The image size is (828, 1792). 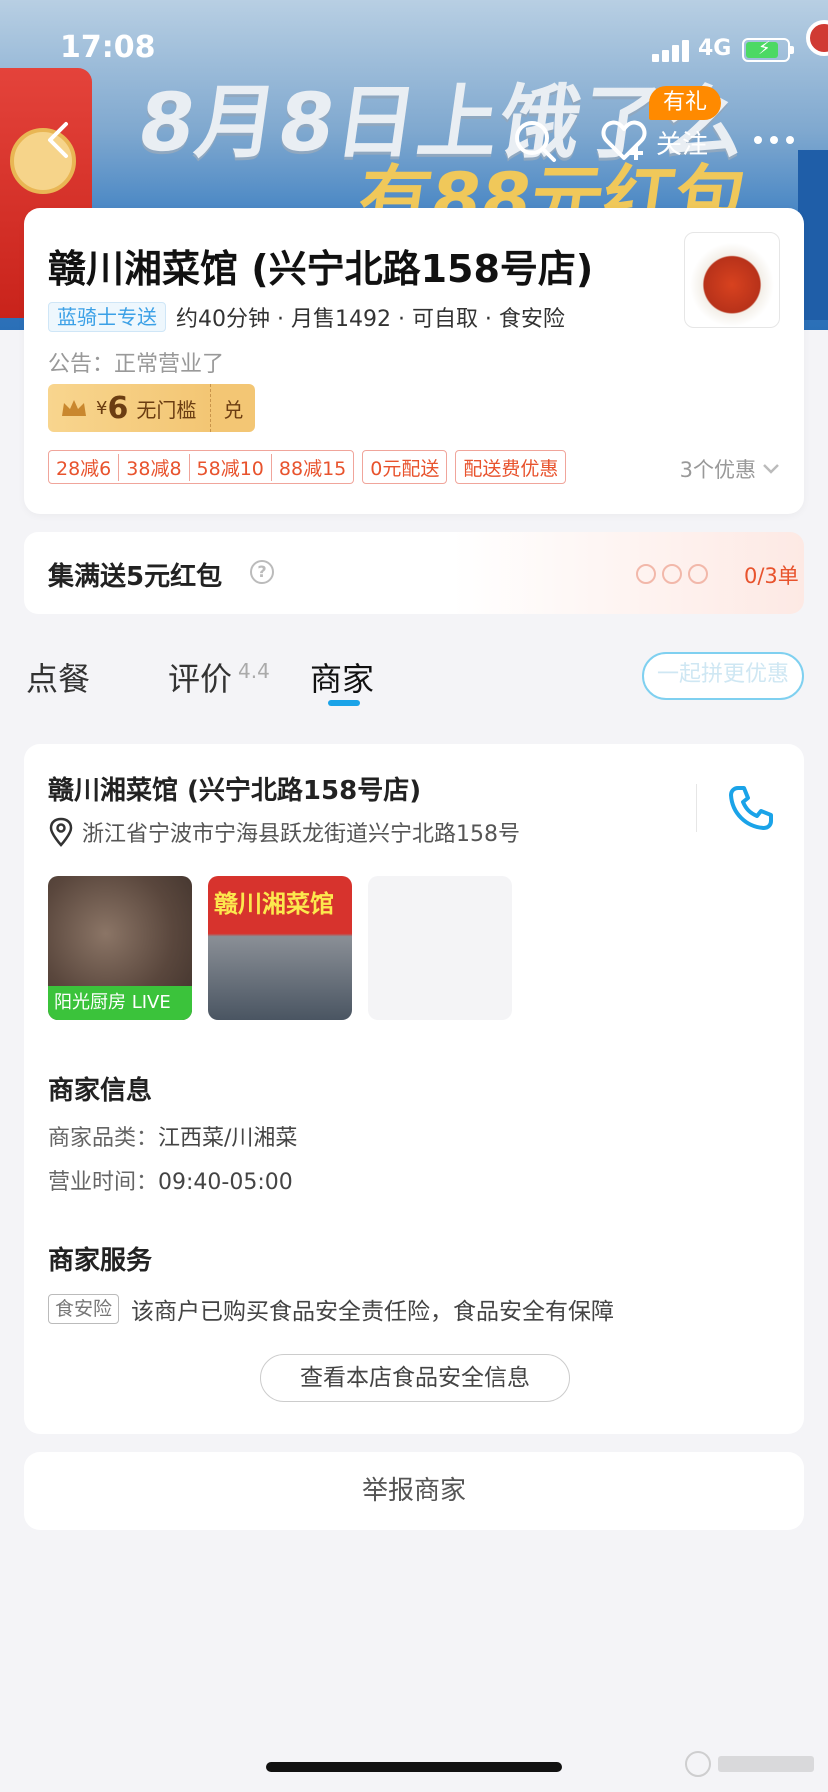 What do you see at coordinates (254, 671) in the screenshot?
I see `review-score: 4.4` at bounding box center [254, 671].